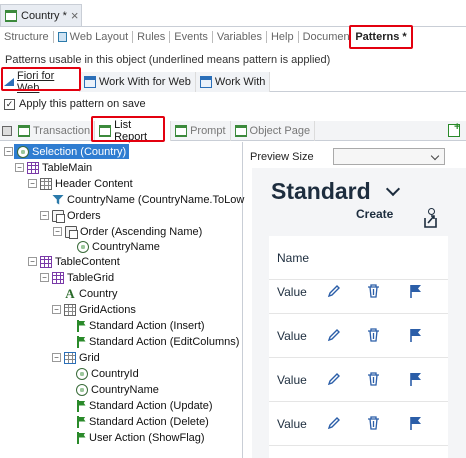  What do you see at coordinates (107, 309) in the screenshot?
I see `node-label: GridActions` at bounding box center [107, 309].